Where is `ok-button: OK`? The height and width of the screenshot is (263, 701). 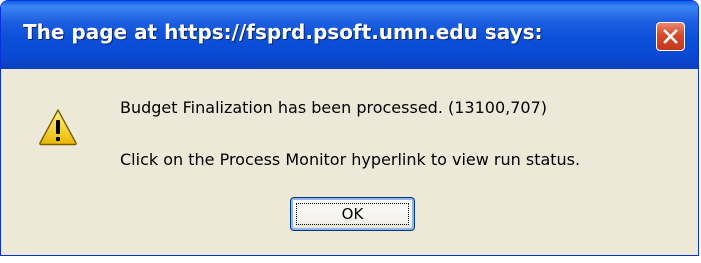 ok-button: OK is located at coordinates (352, 214).